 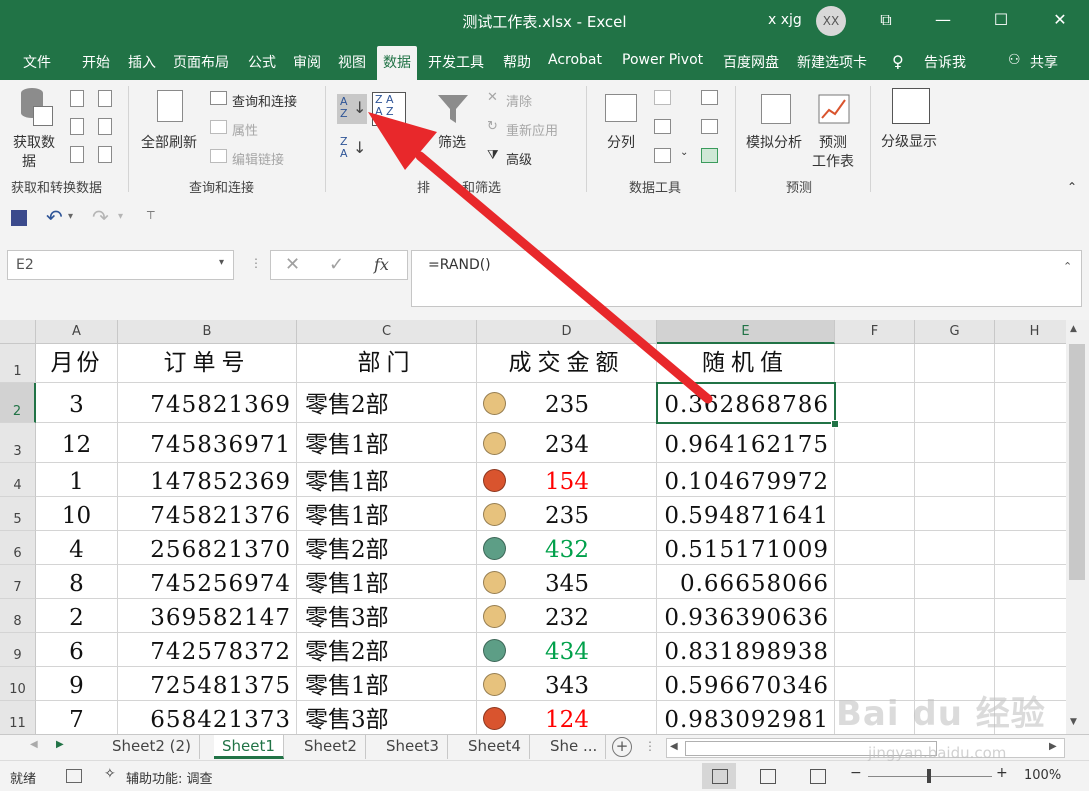 What do you see at coordinates (18, 363) in the screenshot?
I see `row-header-1: 1` at bounding box center [18, 363].